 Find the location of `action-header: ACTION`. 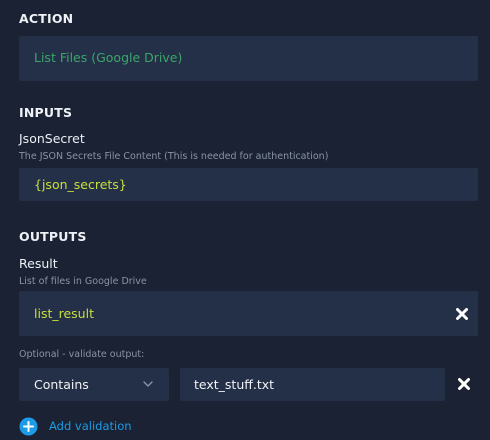

action-header: ACTION is located at coordinates (46, 18).